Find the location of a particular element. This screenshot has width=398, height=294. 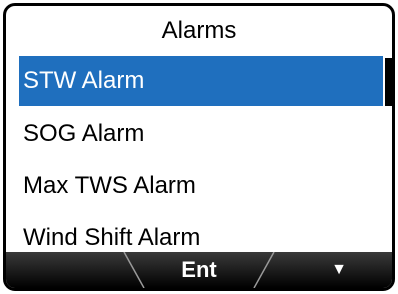

screen-title: Alarms is located at coordinates (199, 30).